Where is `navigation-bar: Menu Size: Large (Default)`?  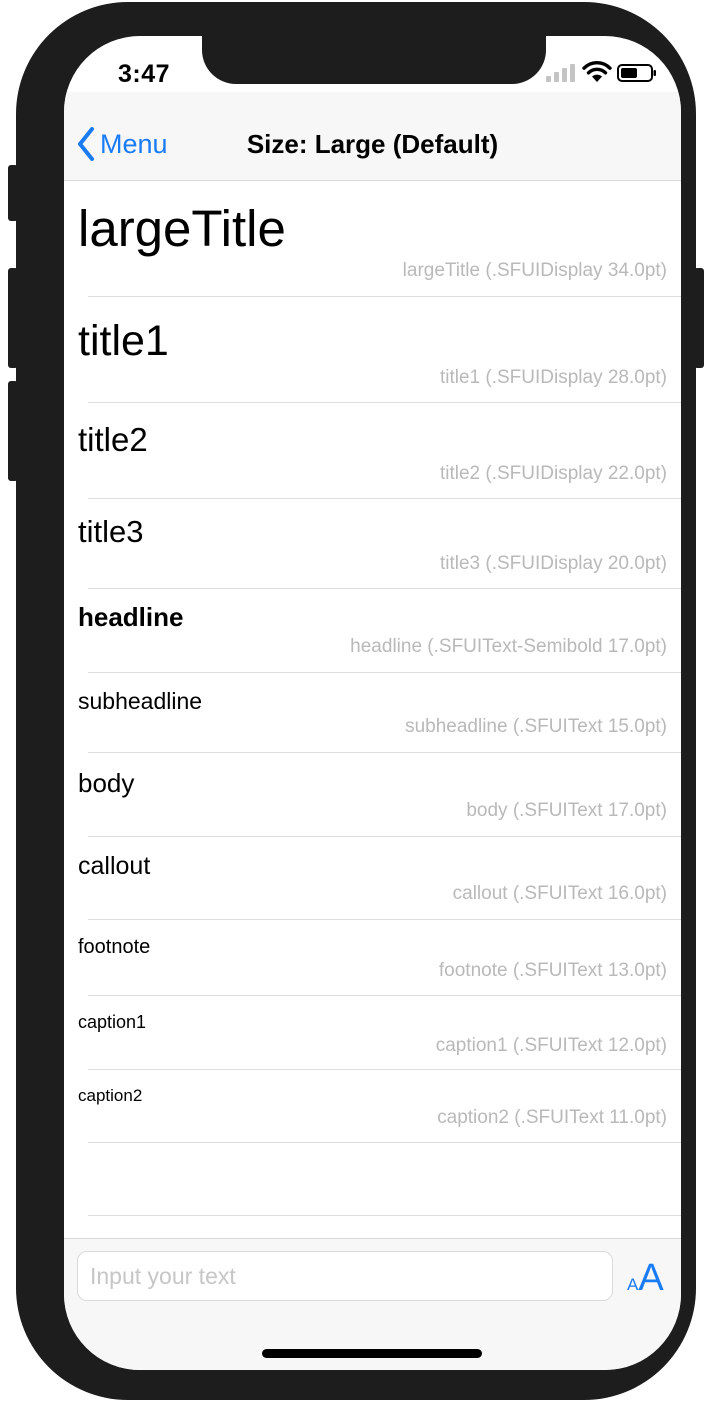
navigation-bar: Menu Size: Large (Default) is located at coordinates (372, 136).